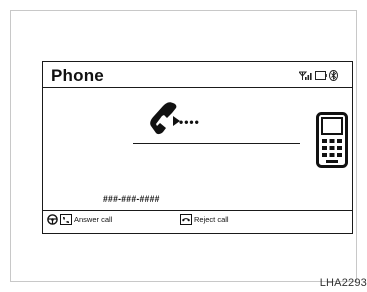  Describe the element at coordinates (165, 118) in the screenshot. I see `incoming-call-icon` at that location.